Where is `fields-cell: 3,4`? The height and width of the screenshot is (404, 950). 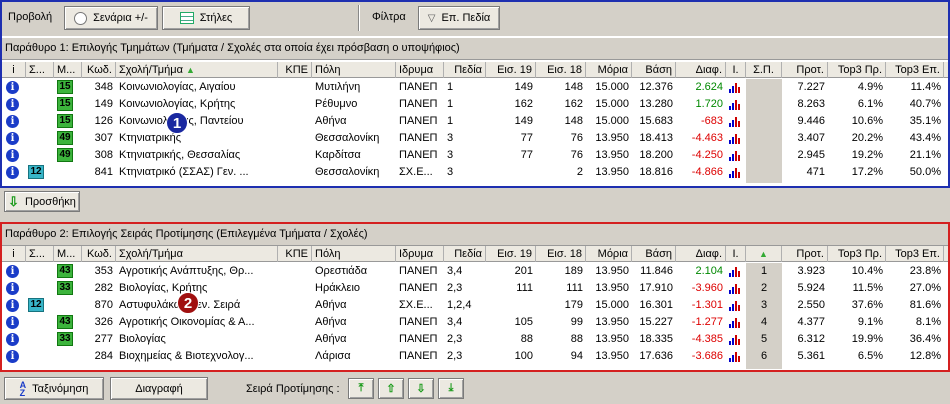 fields-cell: 3,4 is located at coordinates (455, 322).